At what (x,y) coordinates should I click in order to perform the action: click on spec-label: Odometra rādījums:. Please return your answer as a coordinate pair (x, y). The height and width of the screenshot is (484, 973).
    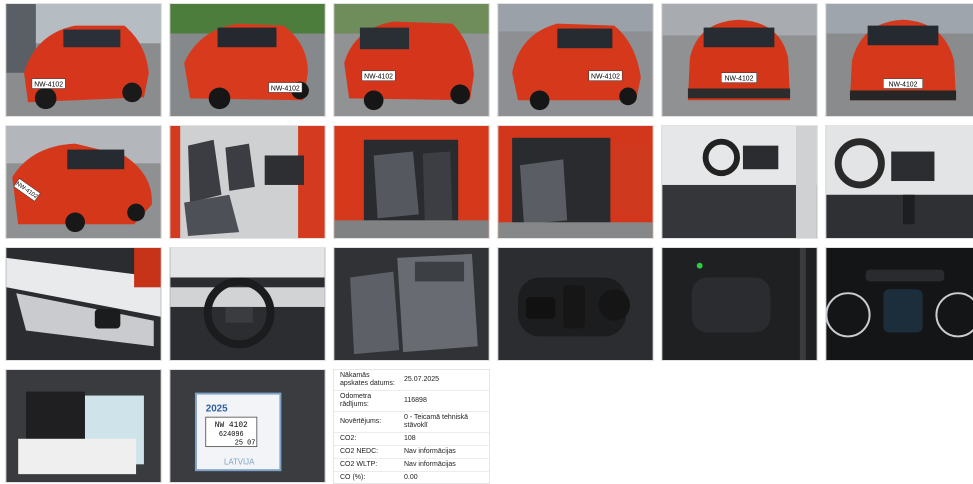
    Looking at the image, I should click on (367, 401).